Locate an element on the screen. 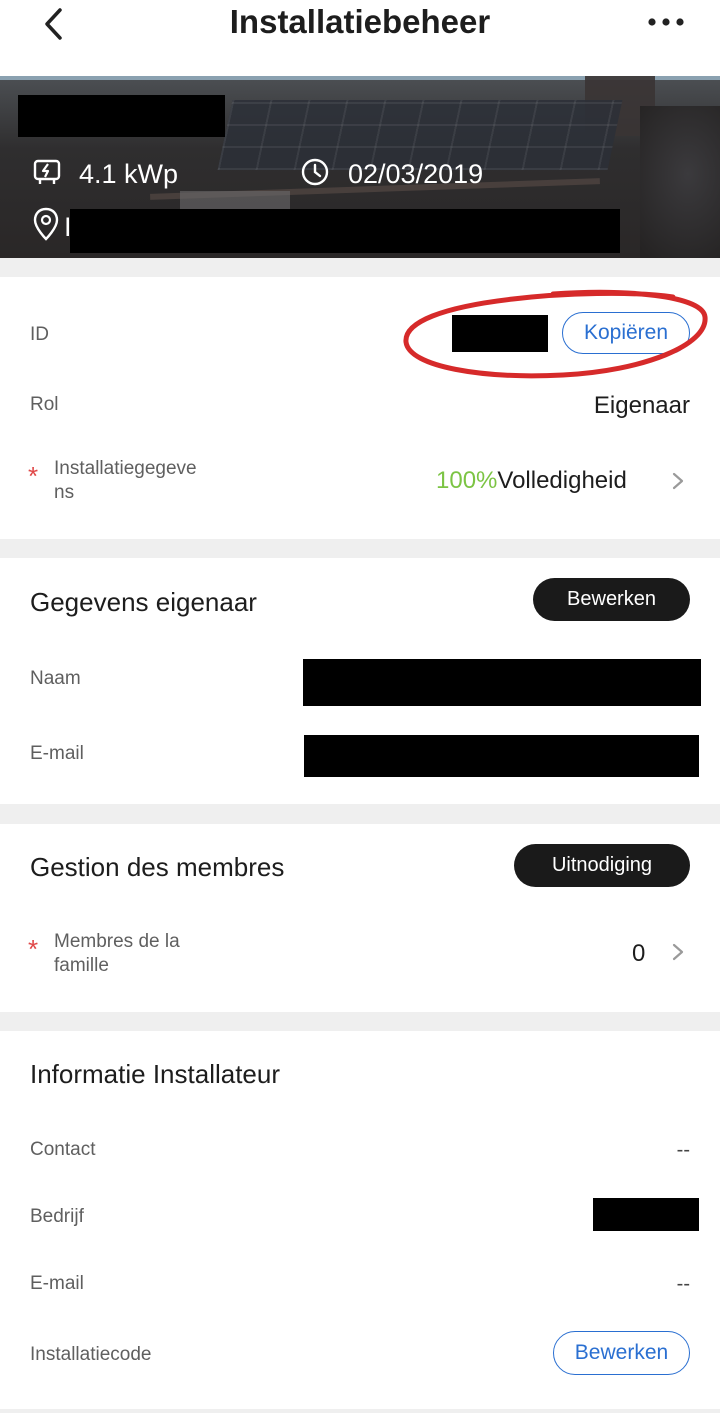 The height and width of the screenshot is (1413, 720). installation-banner: 4.1 kWp 02/03/2019 I is located at coordinates (360, 167).